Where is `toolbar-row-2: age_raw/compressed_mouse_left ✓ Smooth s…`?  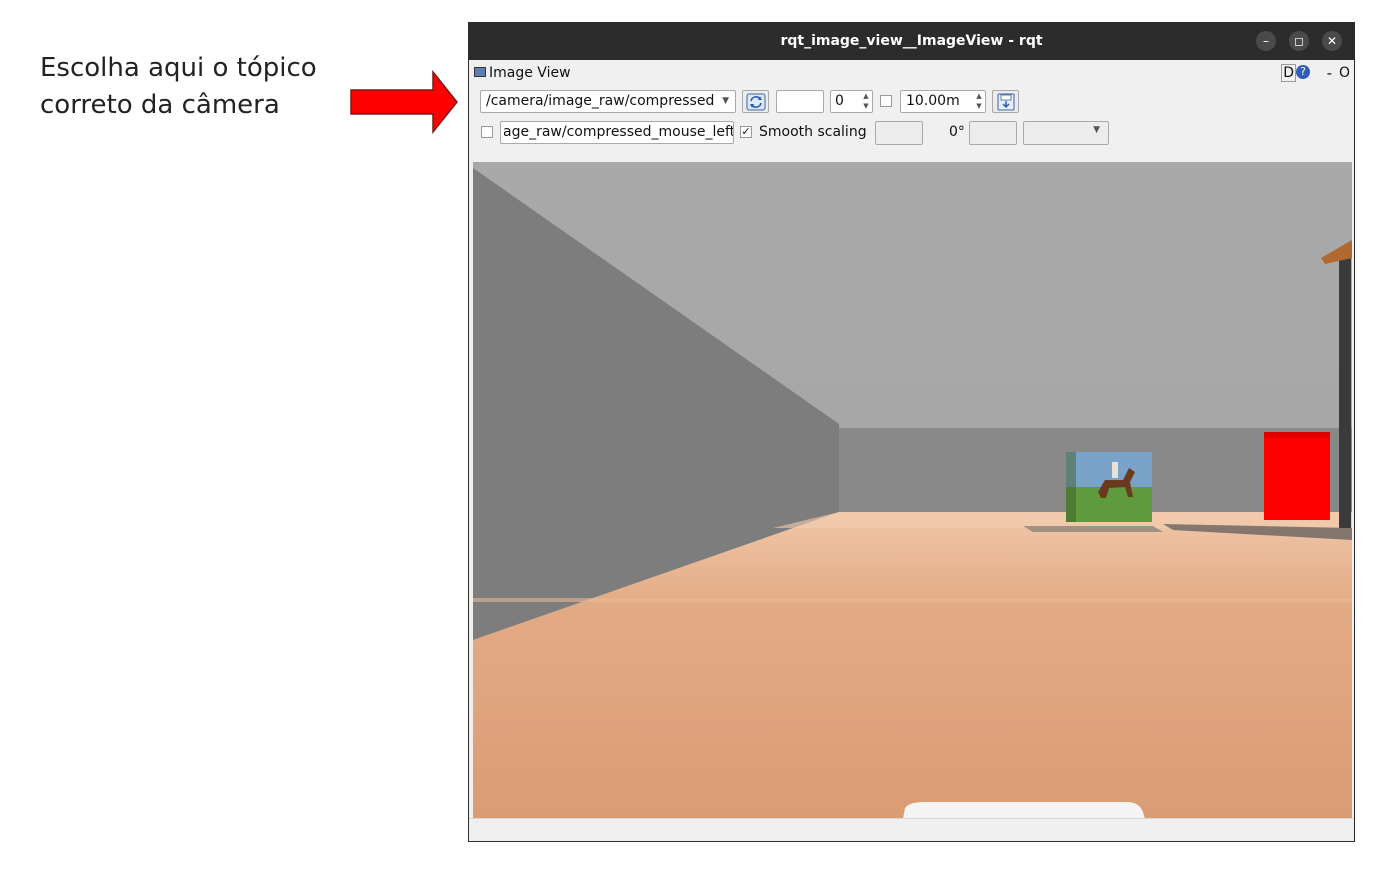
toolbar-row-2: age_raw/compressed_mouse_left ✓ Smooth s… is located at coordinates (911, 135).